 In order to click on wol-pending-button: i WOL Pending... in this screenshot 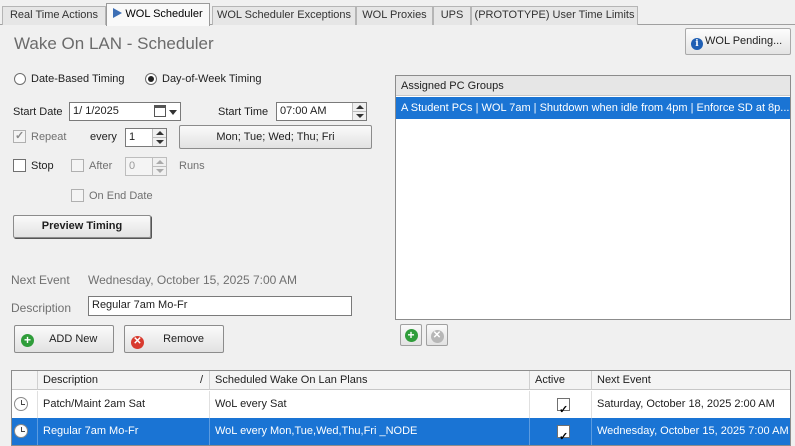, I will do `click(738, 41)`.